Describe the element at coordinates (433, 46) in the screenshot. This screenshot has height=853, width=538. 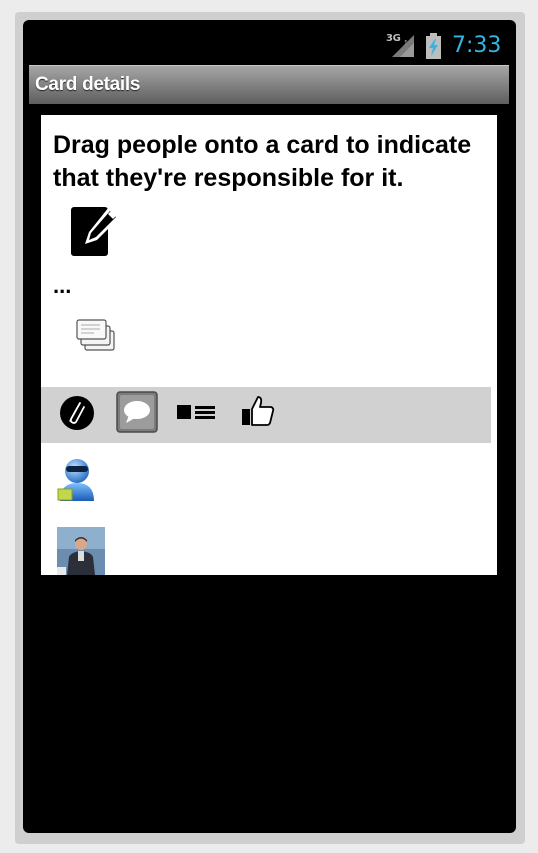
I see `battery-charging-icon` at that location.